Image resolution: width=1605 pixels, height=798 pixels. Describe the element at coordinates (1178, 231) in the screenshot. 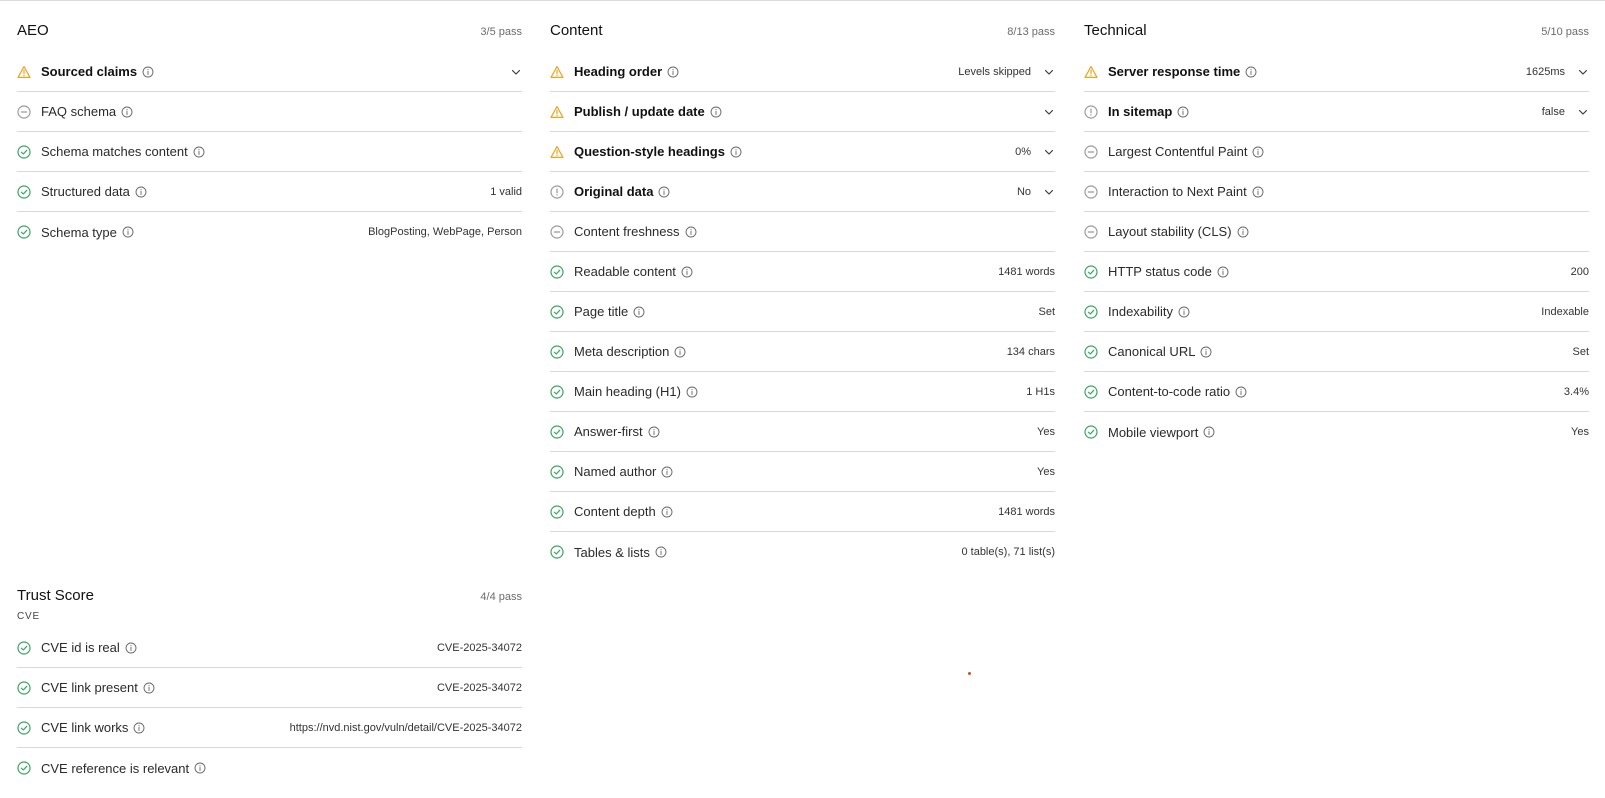

I see `check-label: Layout stability (CLS)` at that location.